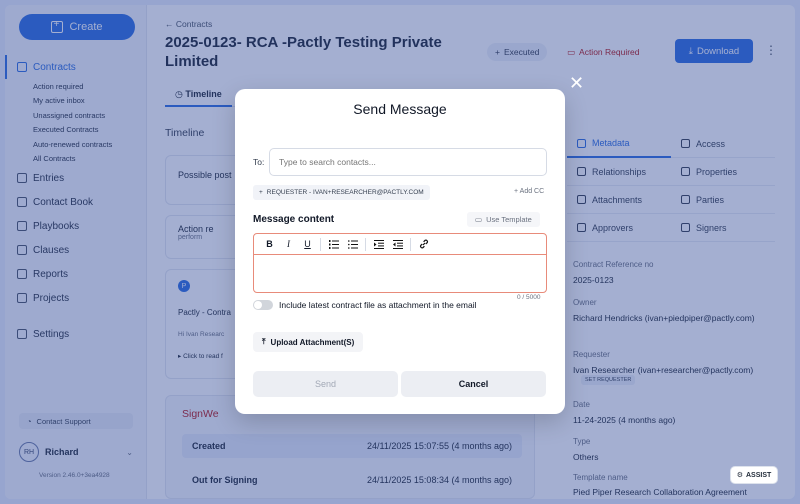 Image resolution: width=800 pixels, height=504 pixels. What do you see at coordinates (307, 244) in the screenshot?
I see `underline-button: U` at bounding box center [307, 244].